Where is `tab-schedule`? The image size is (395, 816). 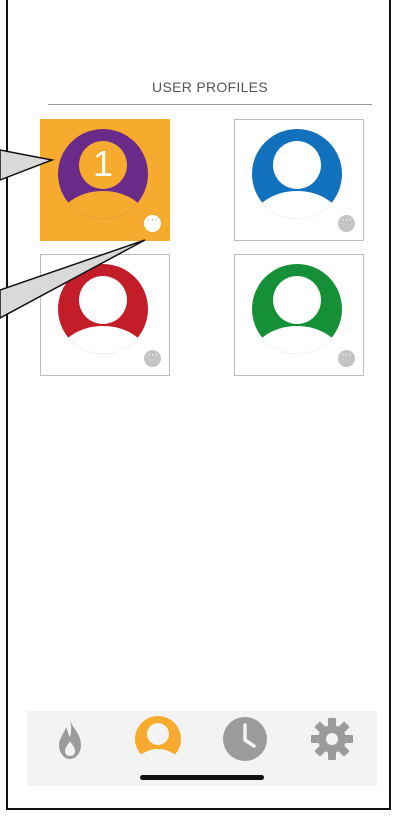
tab-schedule is located at coordinates (245, 739).